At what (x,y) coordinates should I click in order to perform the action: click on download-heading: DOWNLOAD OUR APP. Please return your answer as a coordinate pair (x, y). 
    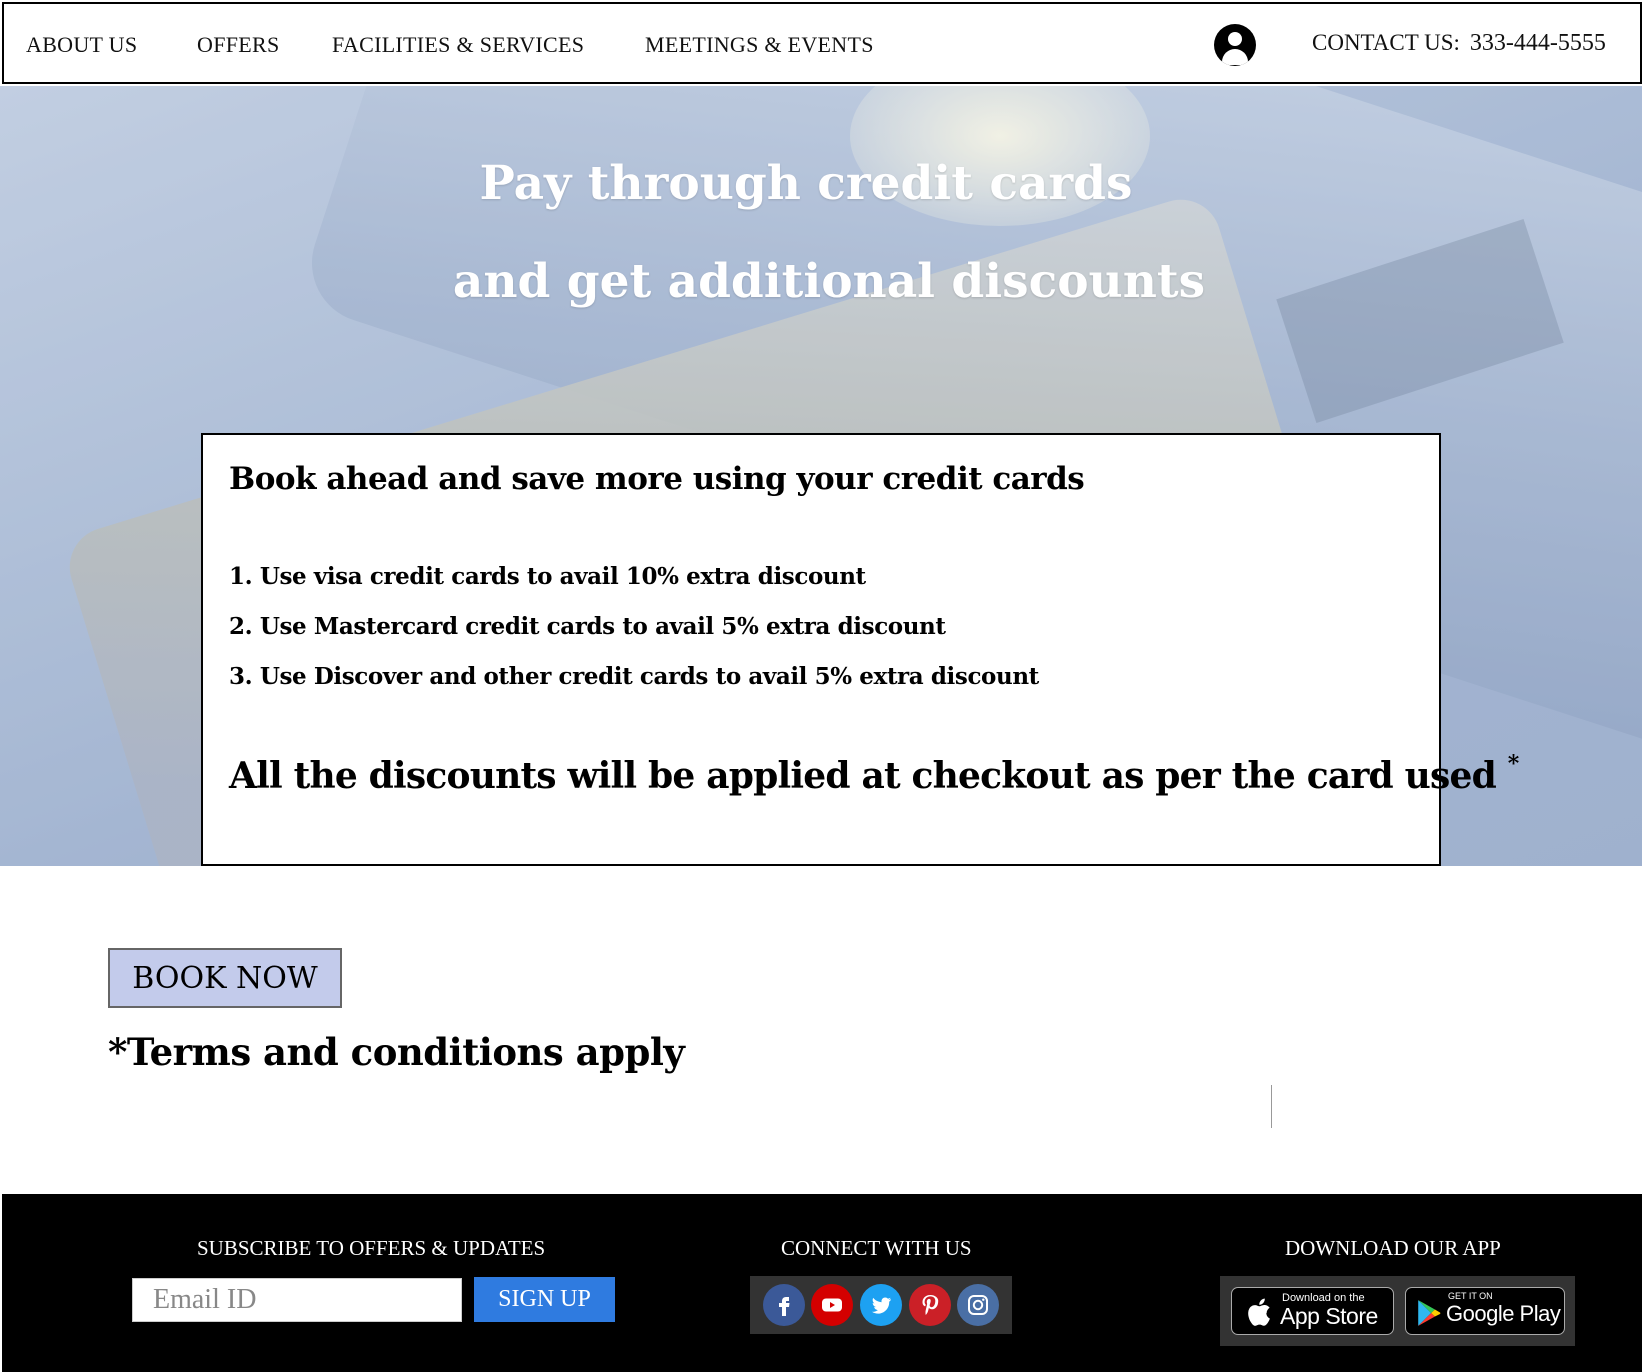
    Looking at the image, I should click on (1393, 1248).